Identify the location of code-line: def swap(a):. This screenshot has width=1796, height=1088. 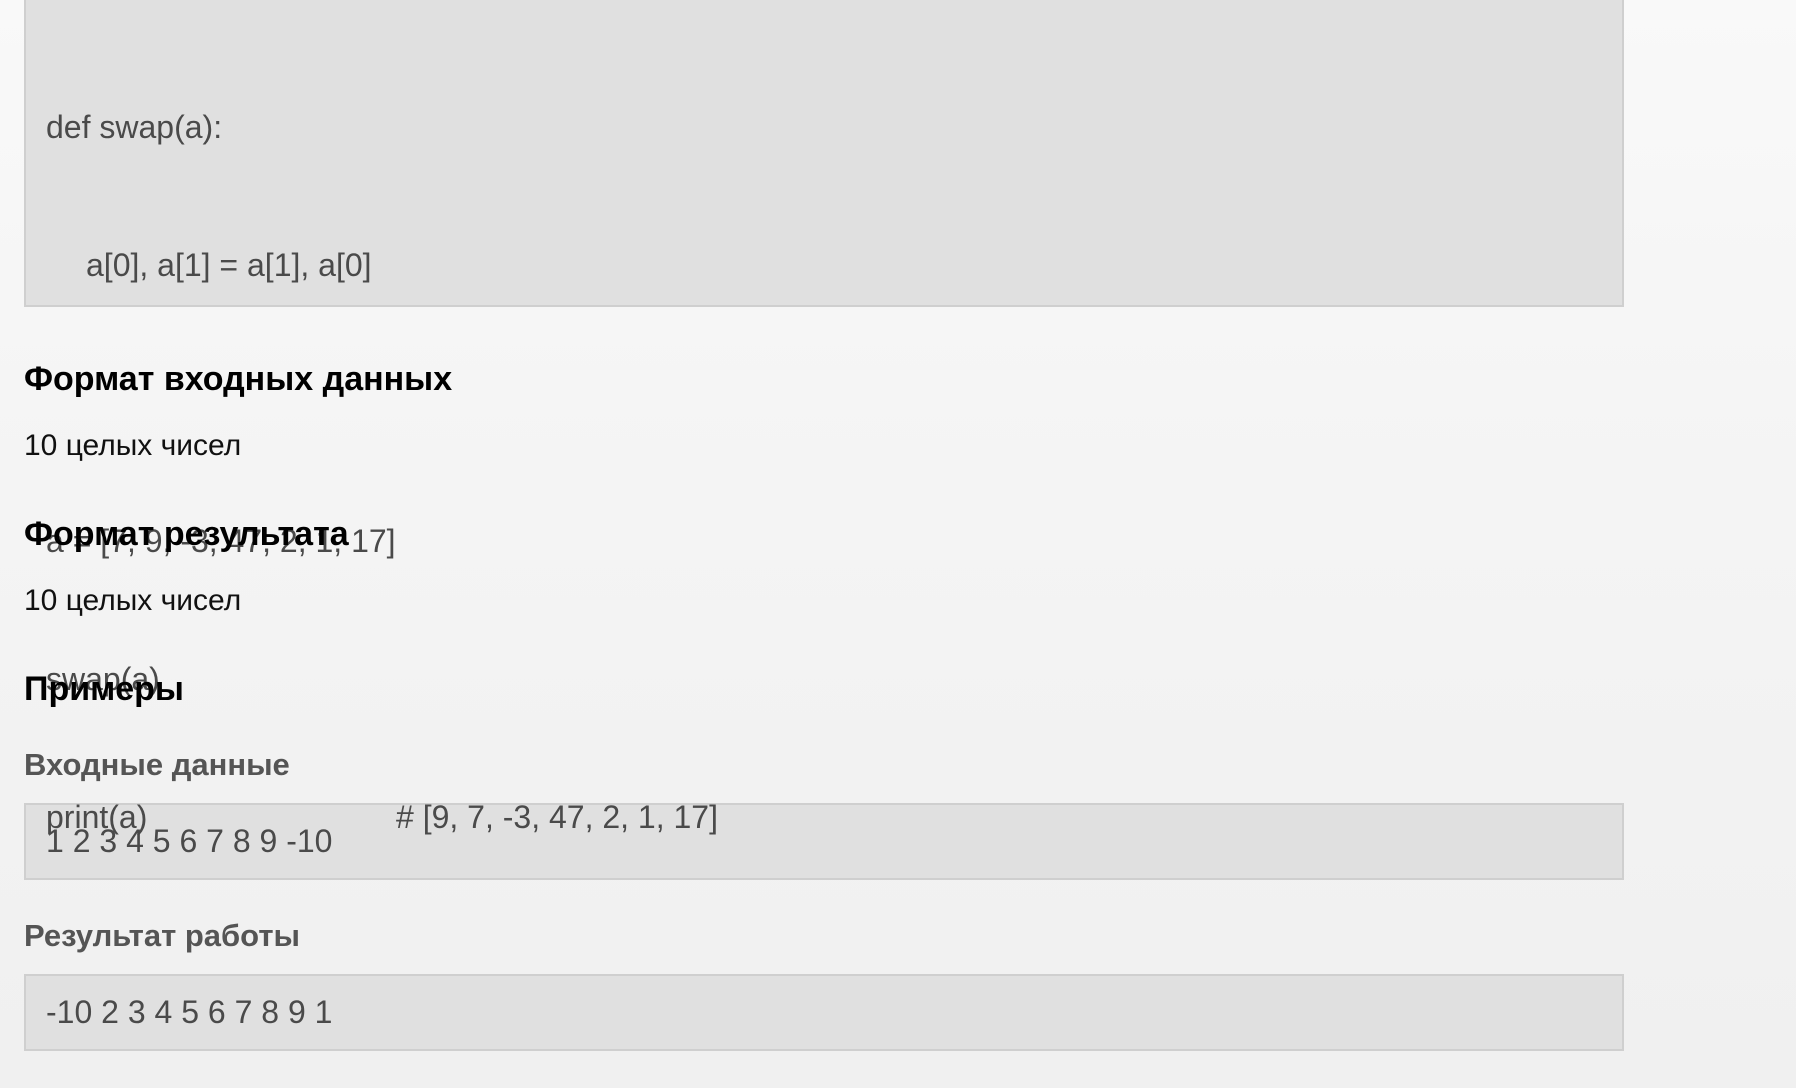
(134, 127).